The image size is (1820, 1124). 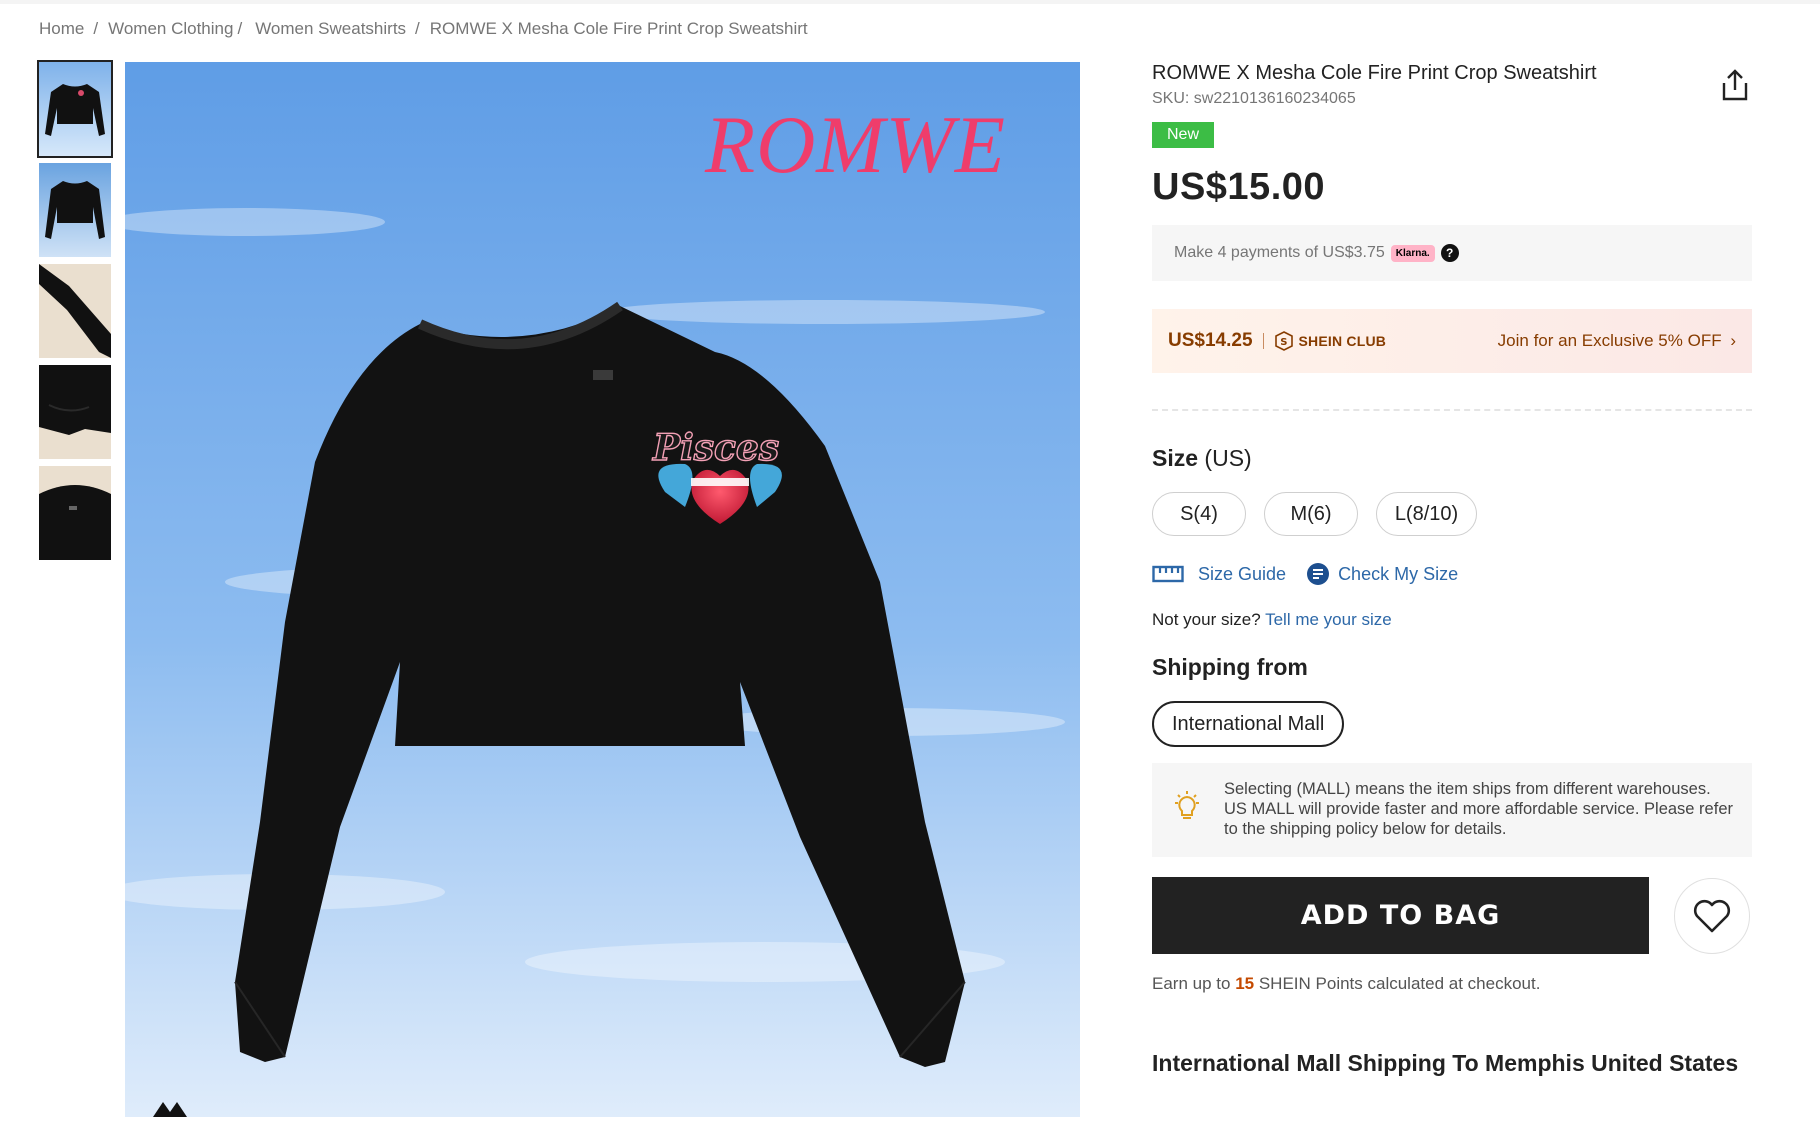 I want to click on product-sku: SKU: sw2210136160234065, so click(x=1254, y=98).